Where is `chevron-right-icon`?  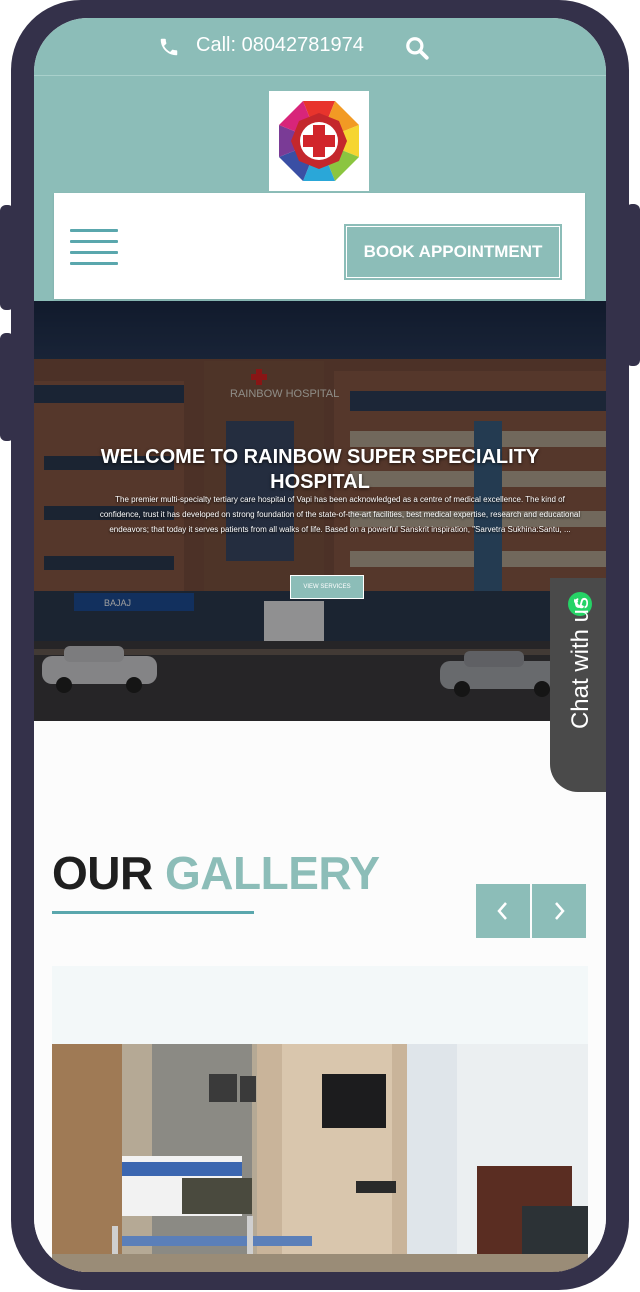
chevron-right-icon is located at coordinates (560, 911).